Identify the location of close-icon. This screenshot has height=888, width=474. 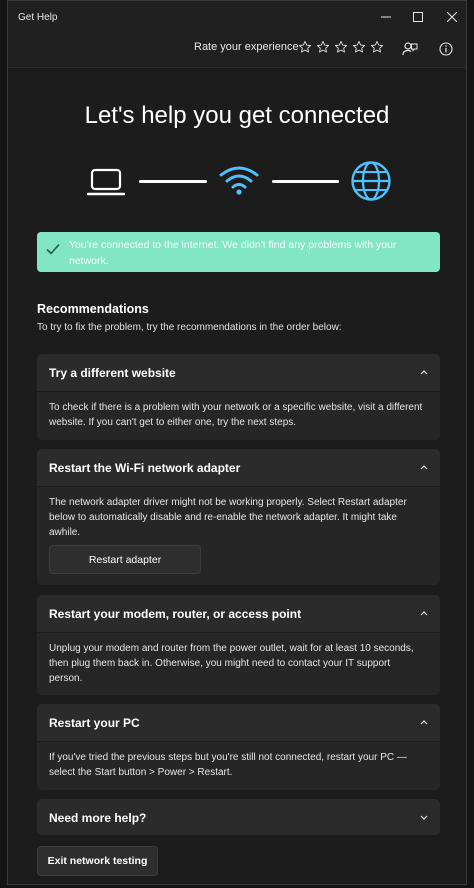
(452, 17).